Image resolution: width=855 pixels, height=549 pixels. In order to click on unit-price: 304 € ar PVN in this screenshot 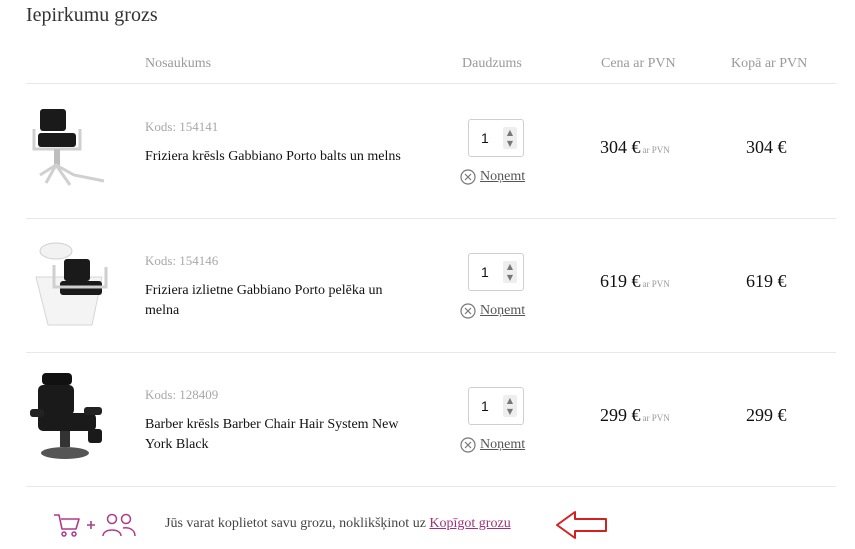, I will do `click(635, 147)`.